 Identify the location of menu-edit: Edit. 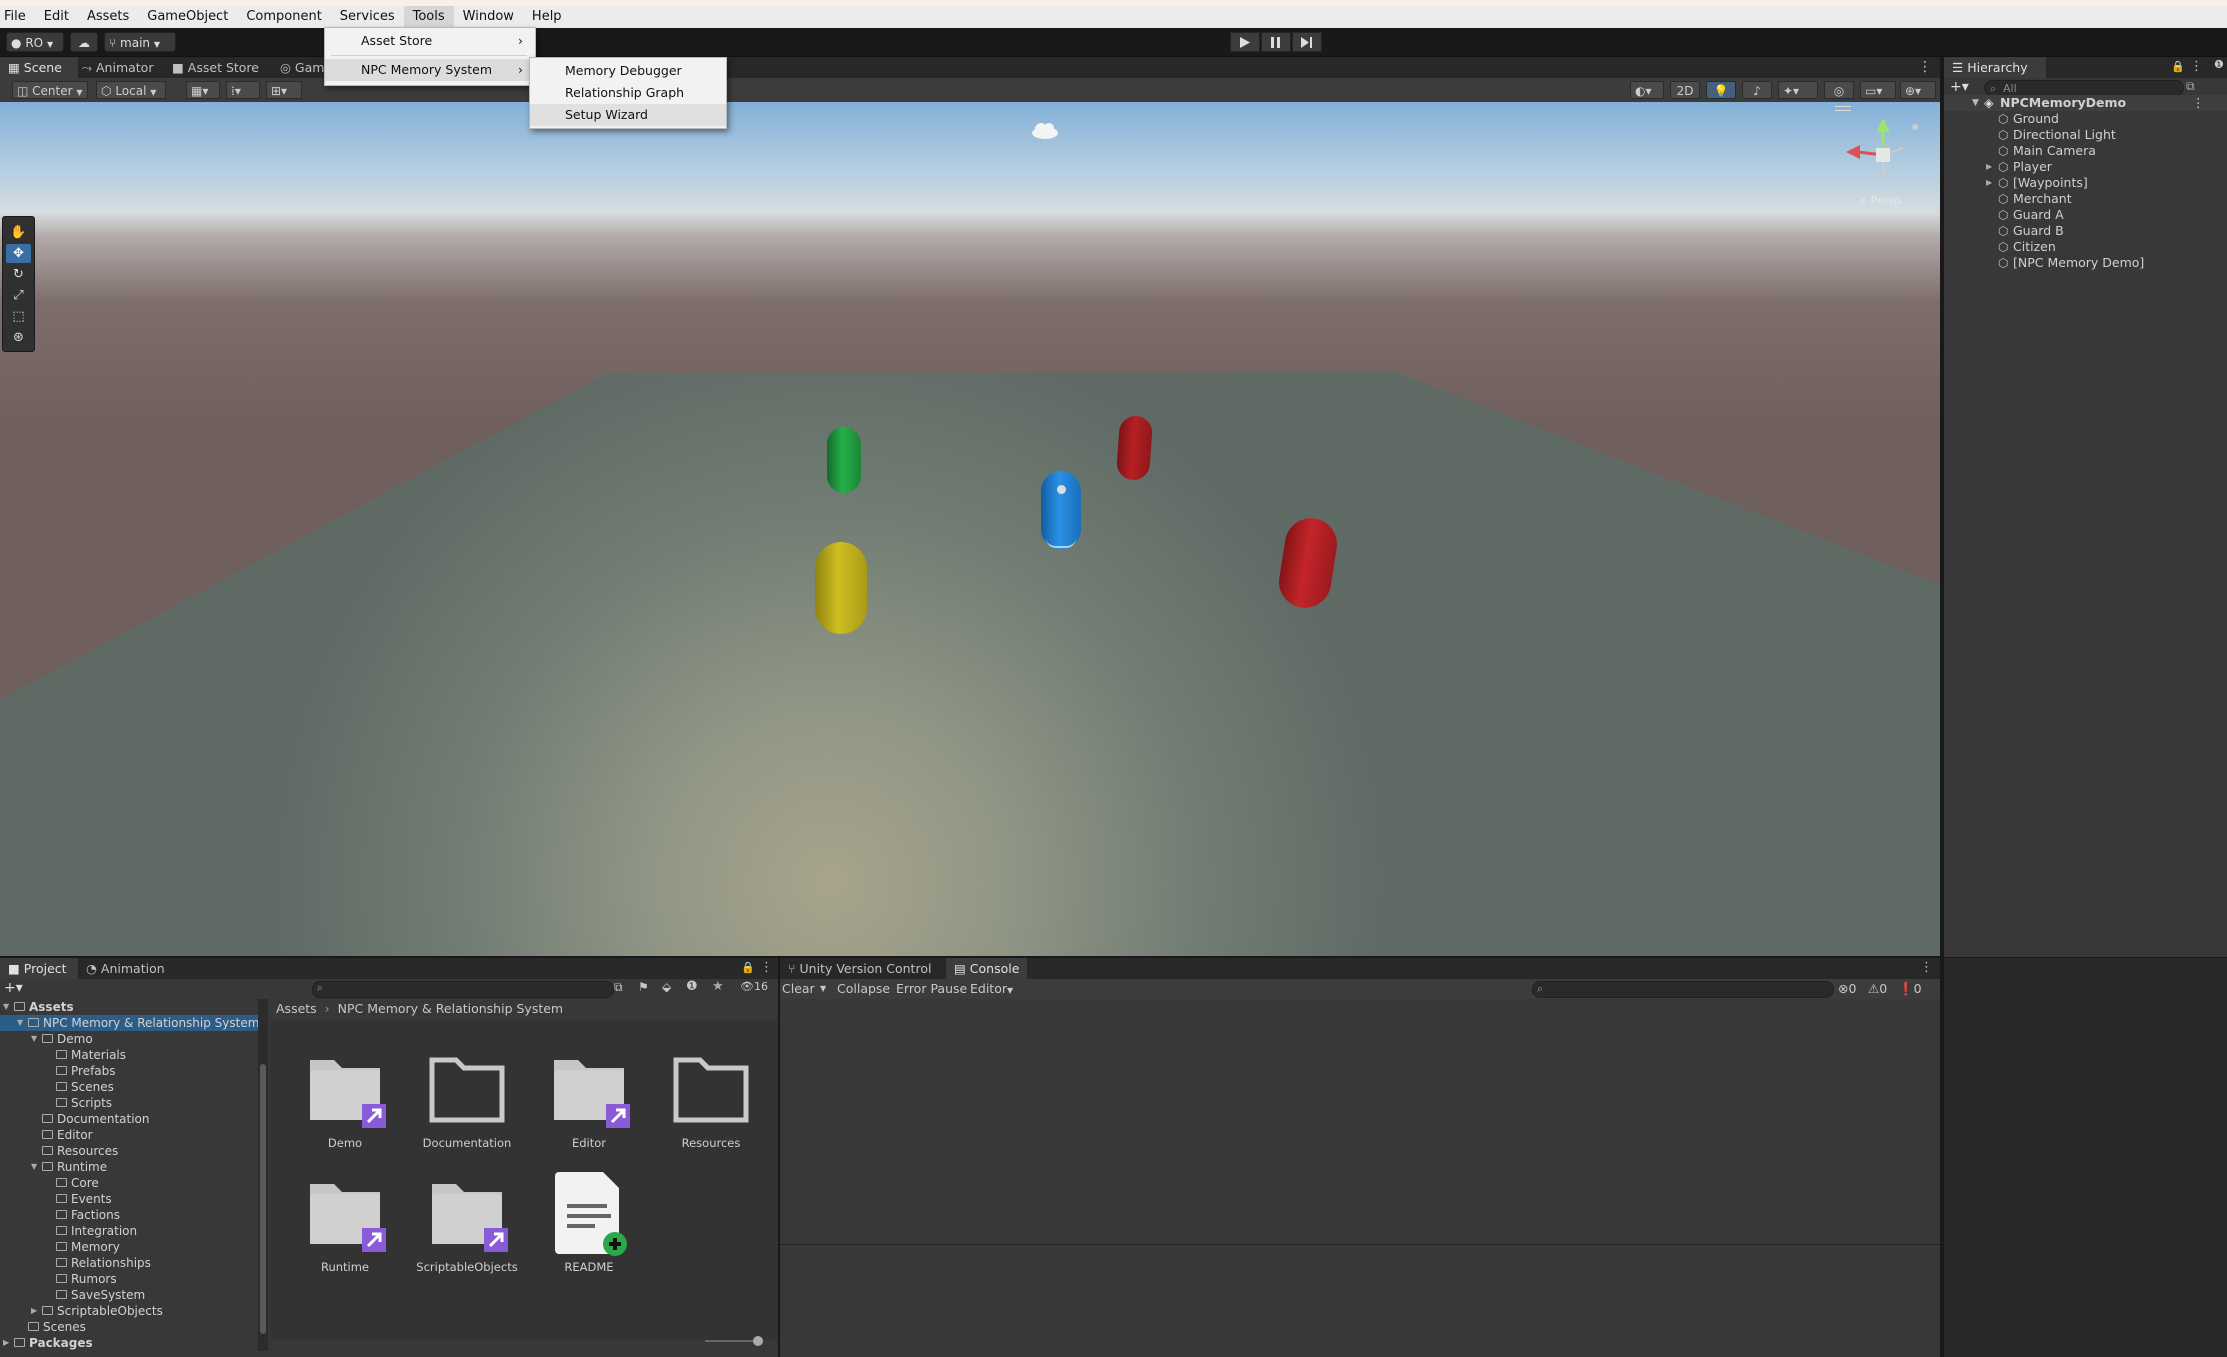
(56, 17).